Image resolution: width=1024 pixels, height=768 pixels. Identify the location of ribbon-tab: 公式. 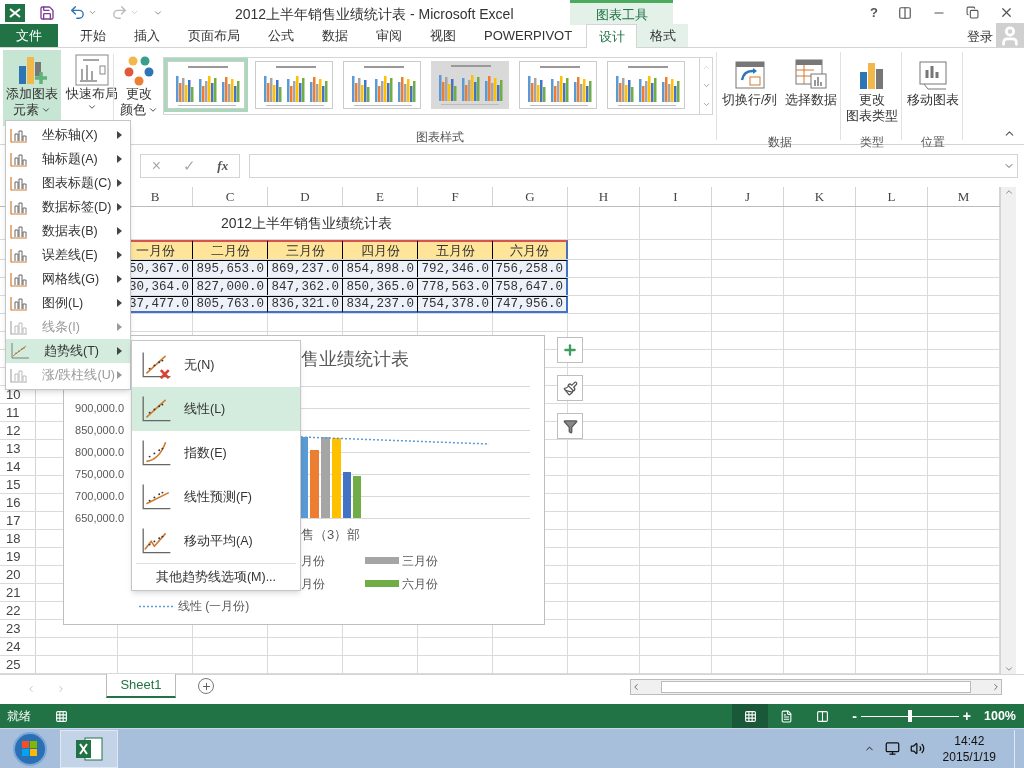
(281, 35).